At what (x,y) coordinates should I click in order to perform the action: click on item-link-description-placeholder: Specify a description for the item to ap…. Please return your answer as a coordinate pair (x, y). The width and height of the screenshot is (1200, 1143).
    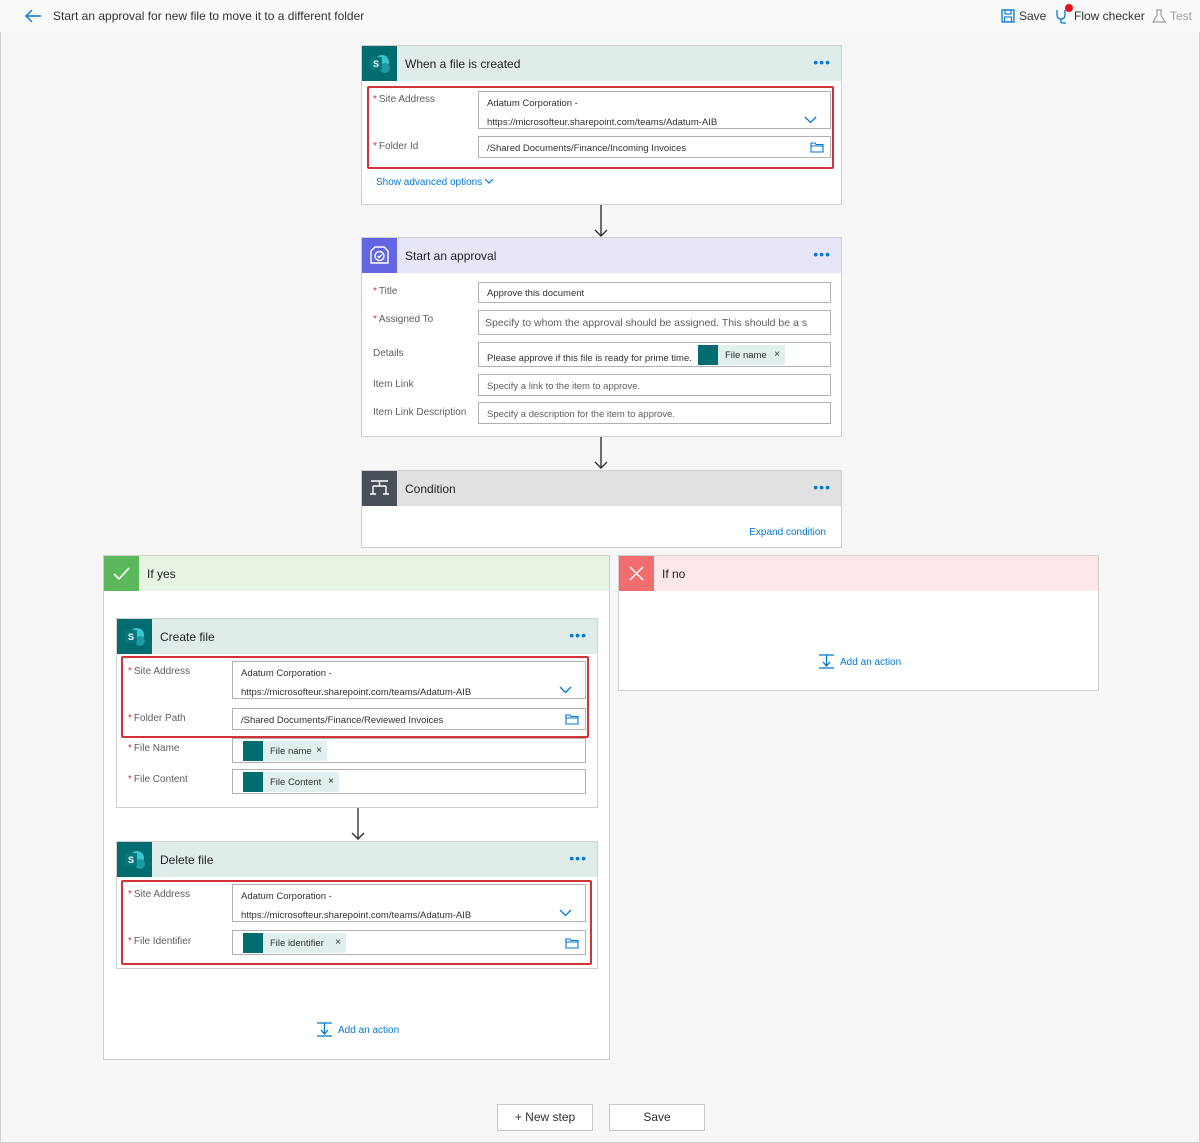
    Looking at the image, I should click on (581, 414).